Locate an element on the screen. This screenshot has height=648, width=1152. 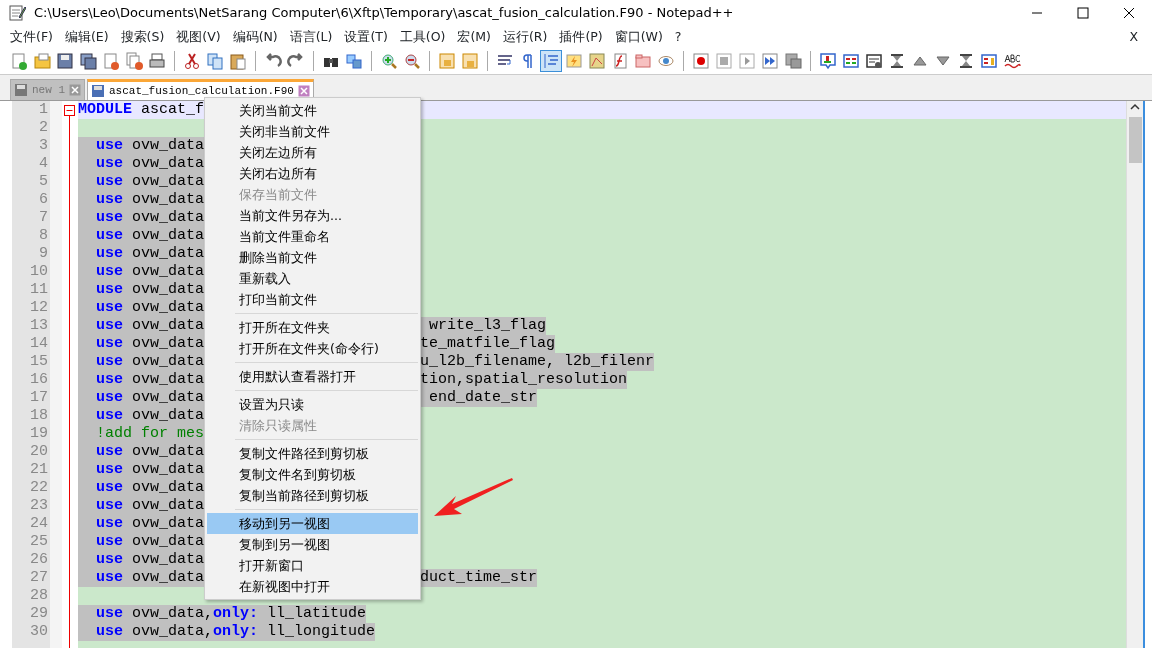
line-number: 20 is located at coordinates (39, 452).